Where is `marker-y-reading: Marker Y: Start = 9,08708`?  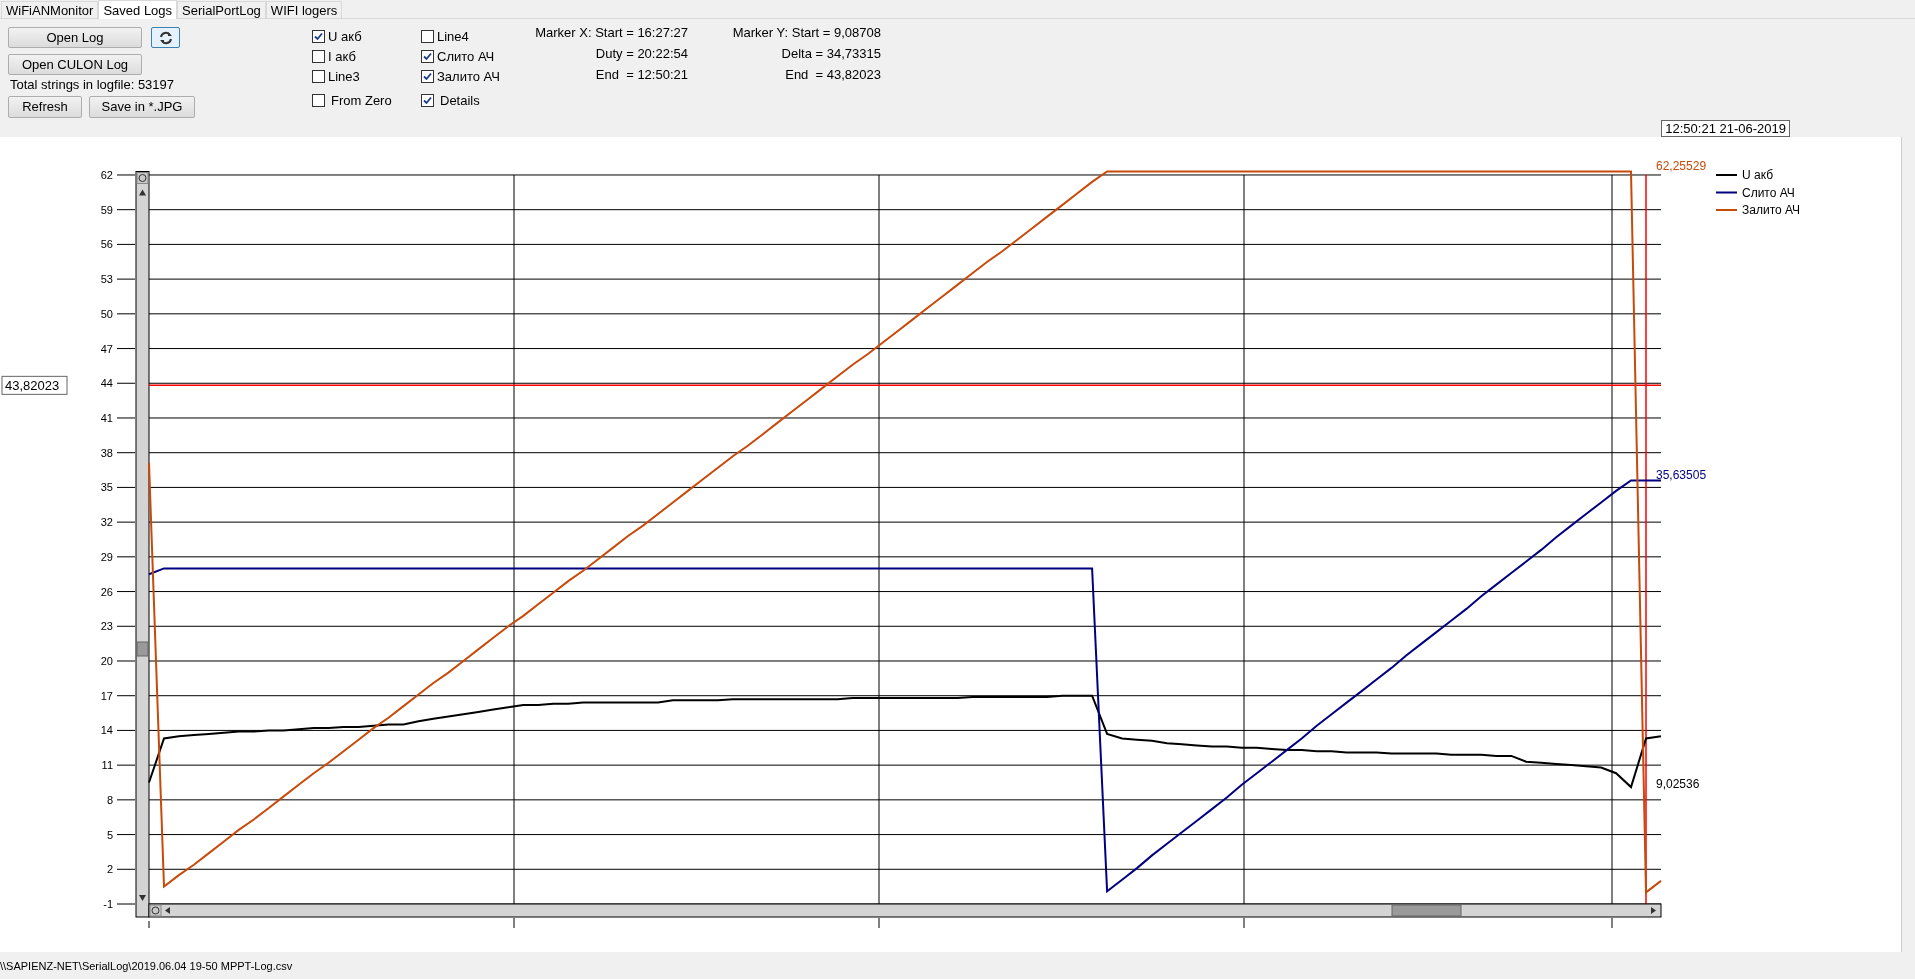 marker-y-reading: Marker Y: Start = 9,08708 is located at coordinates (806, 33).